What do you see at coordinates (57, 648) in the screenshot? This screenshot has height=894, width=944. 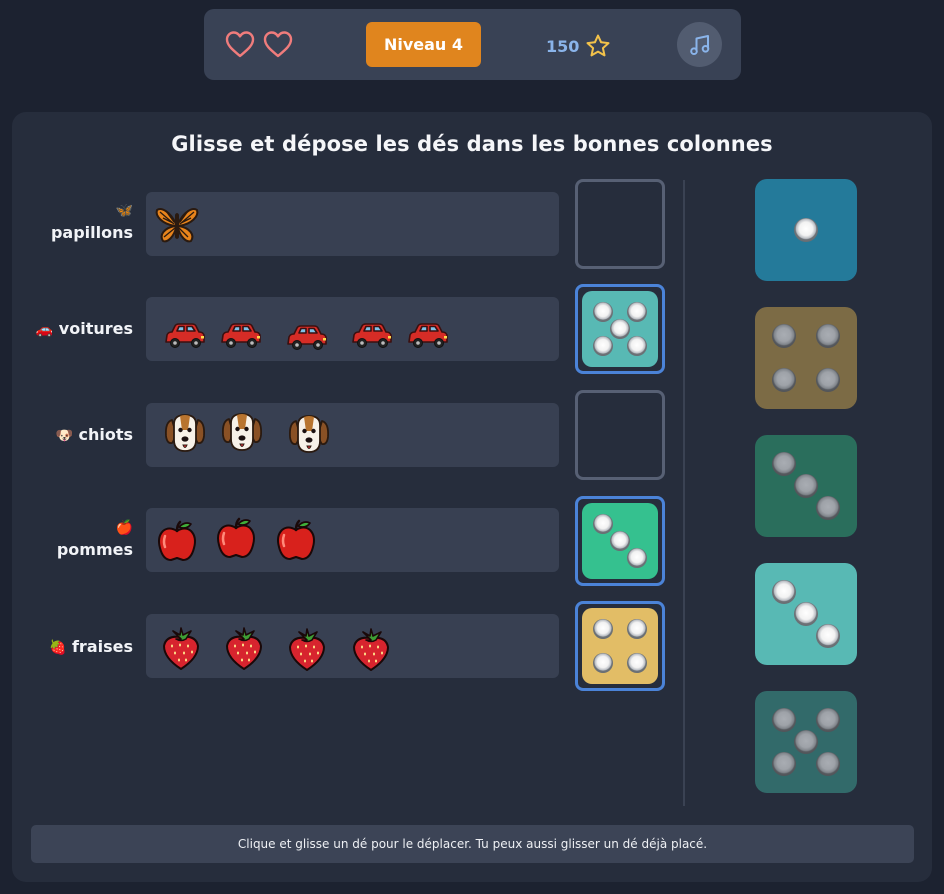 I see `strawberry-icon: 🍓` at bounding box center [57, 648].